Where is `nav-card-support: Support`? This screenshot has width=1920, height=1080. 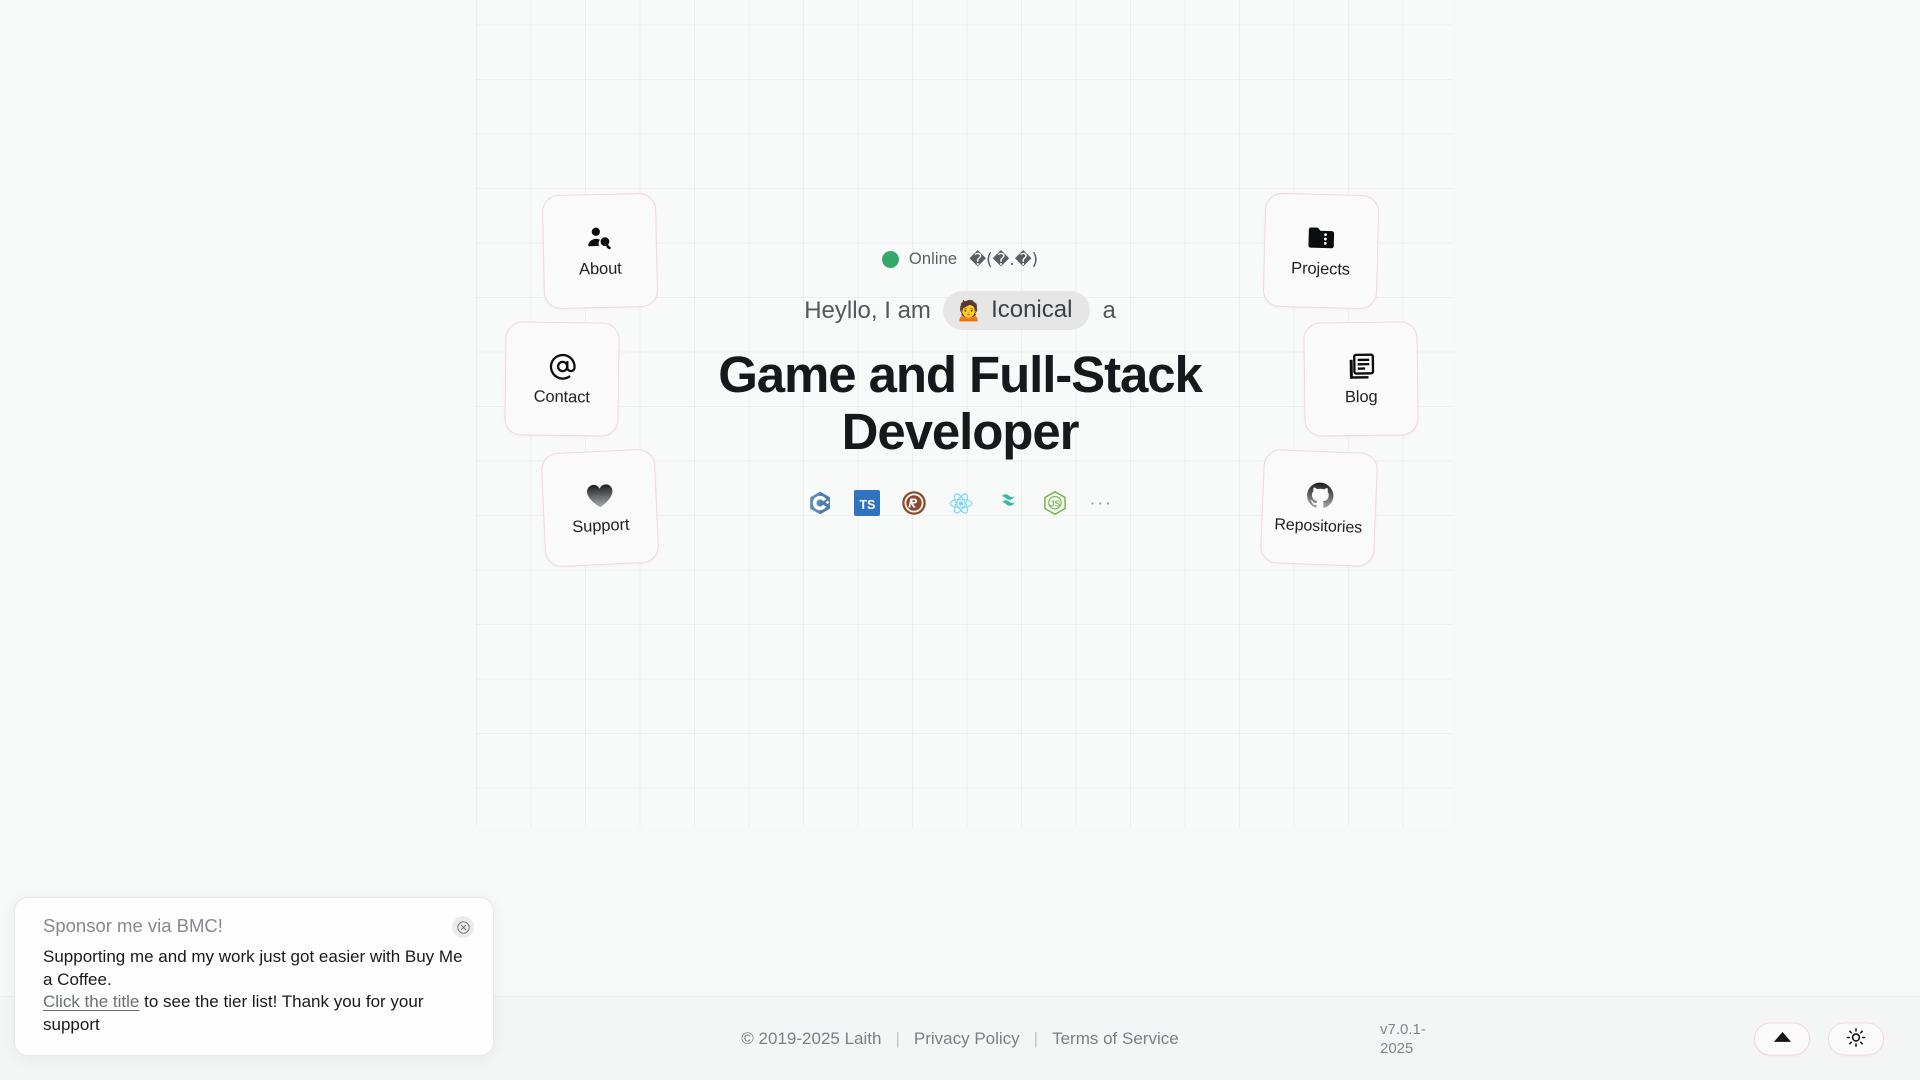 nav-card-support: Support is located at coordinates (600, 508).